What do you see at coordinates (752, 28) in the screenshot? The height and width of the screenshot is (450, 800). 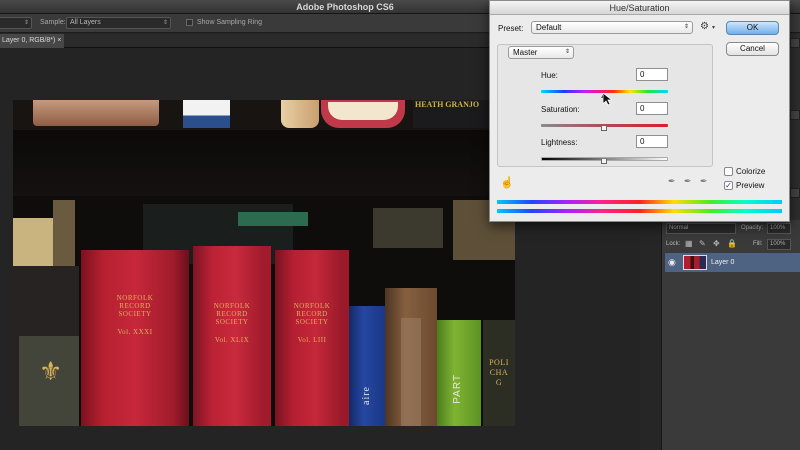 I see `ok-button: OK` at bounding box center [752, 28].